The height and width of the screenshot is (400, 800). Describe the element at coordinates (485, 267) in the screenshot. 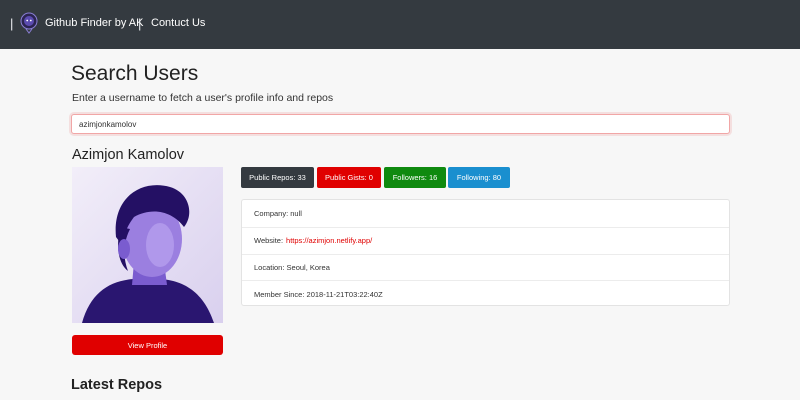

I see `info-location: Location: Seoul, Korea` at that location.